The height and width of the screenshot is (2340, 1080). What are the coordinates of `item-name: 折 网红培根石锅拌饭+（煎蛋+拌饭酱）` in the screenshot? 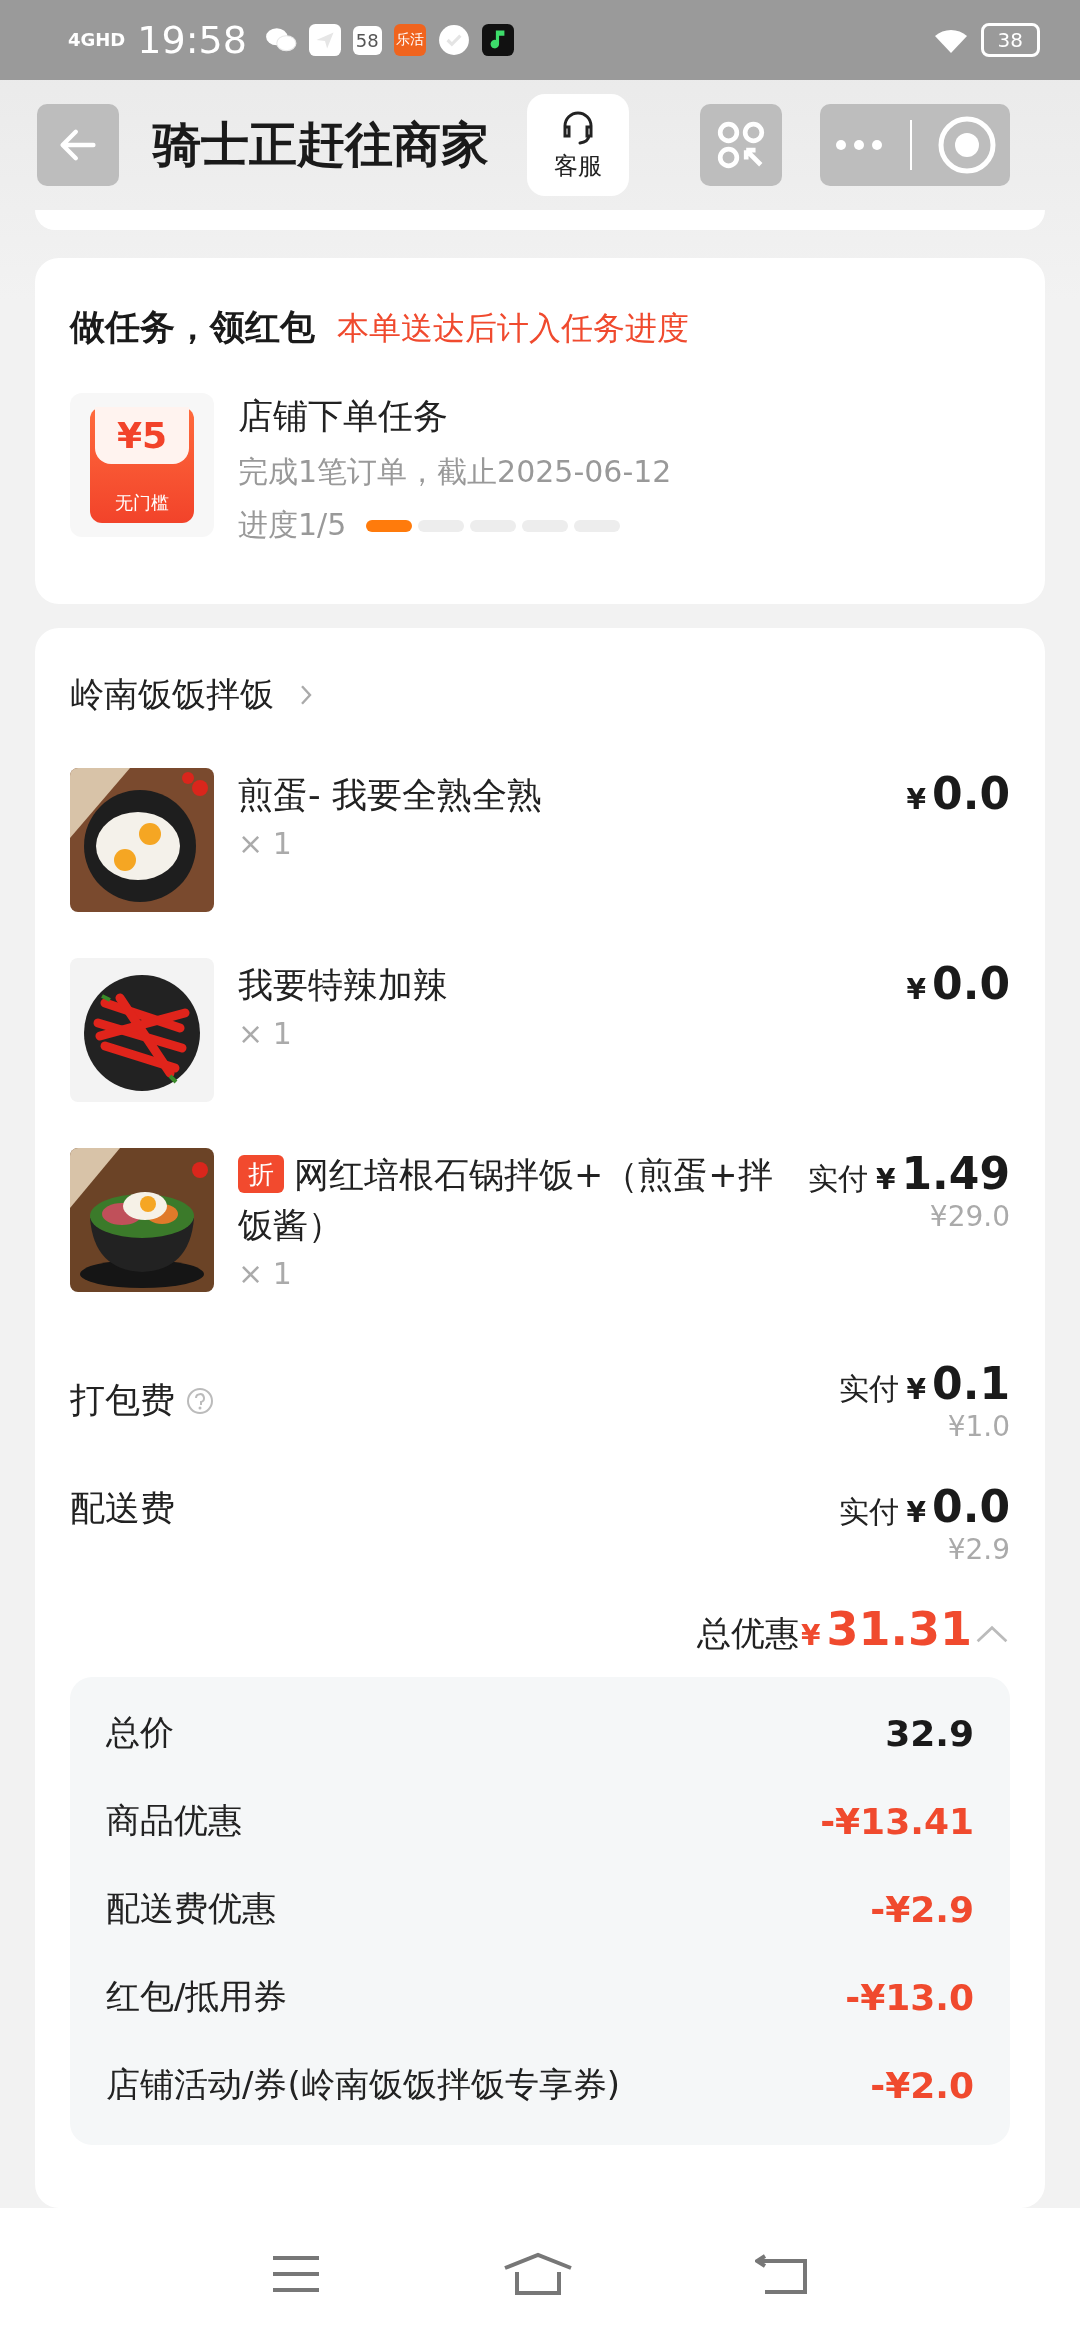 It's located at (506, 1200).